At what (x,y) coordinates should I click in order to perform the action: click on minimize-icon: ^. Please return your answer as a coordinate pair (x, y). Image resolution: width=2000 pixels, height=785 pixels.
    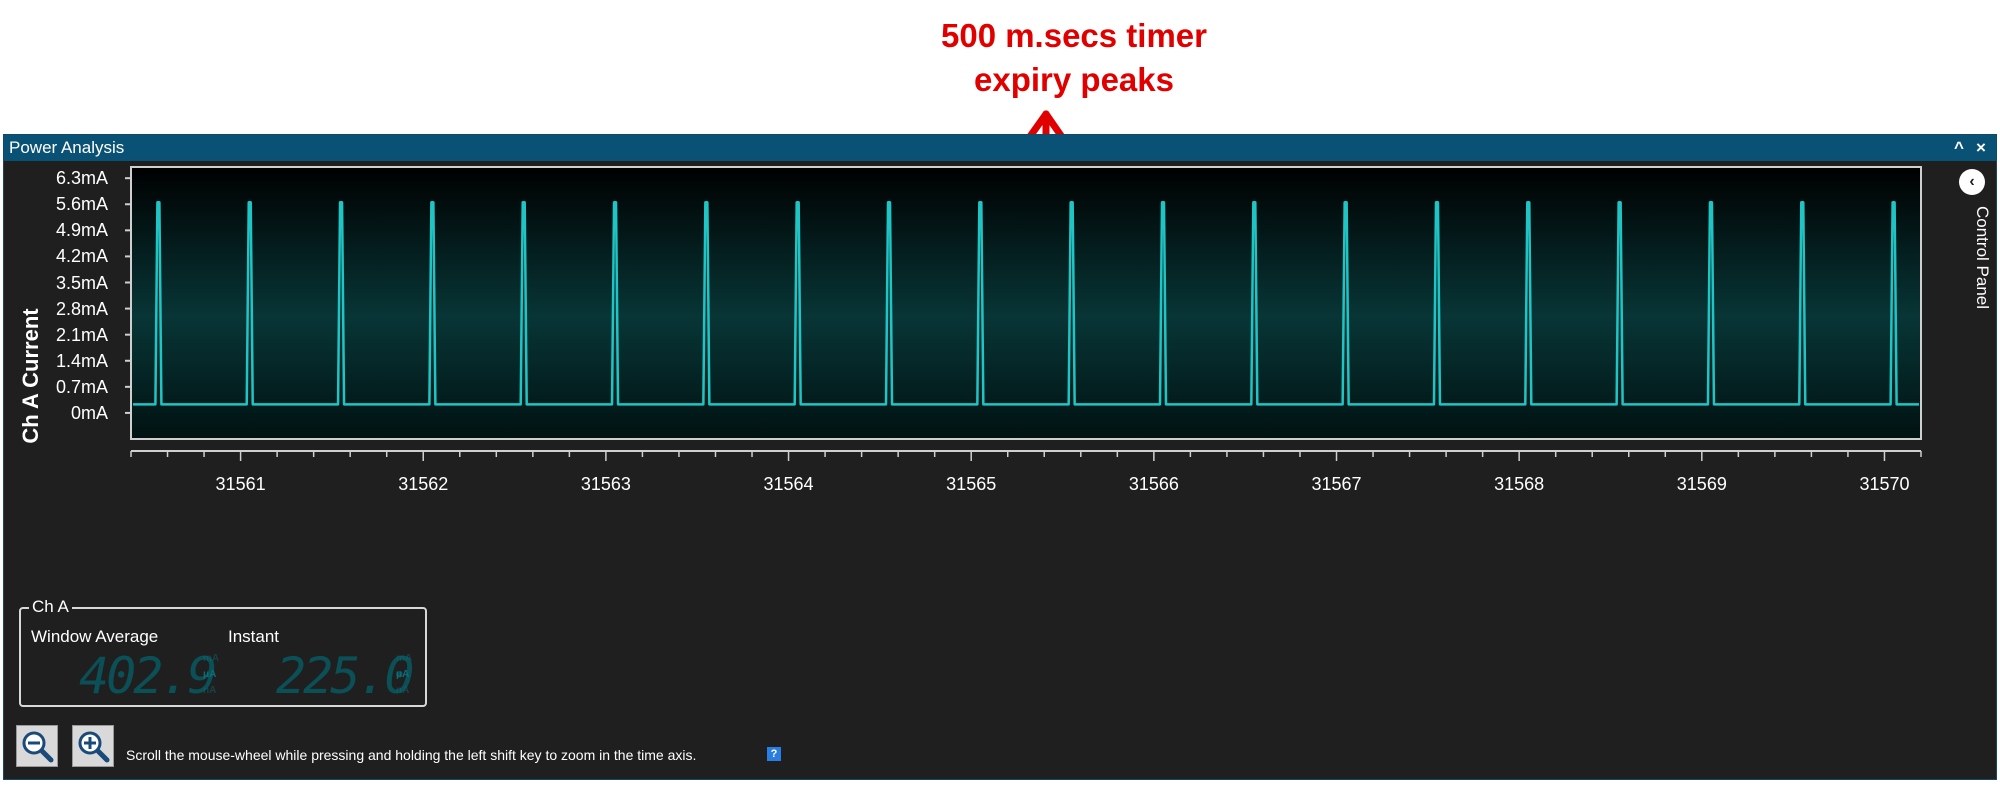
    Looking at the image, I should click on (1959, 148).